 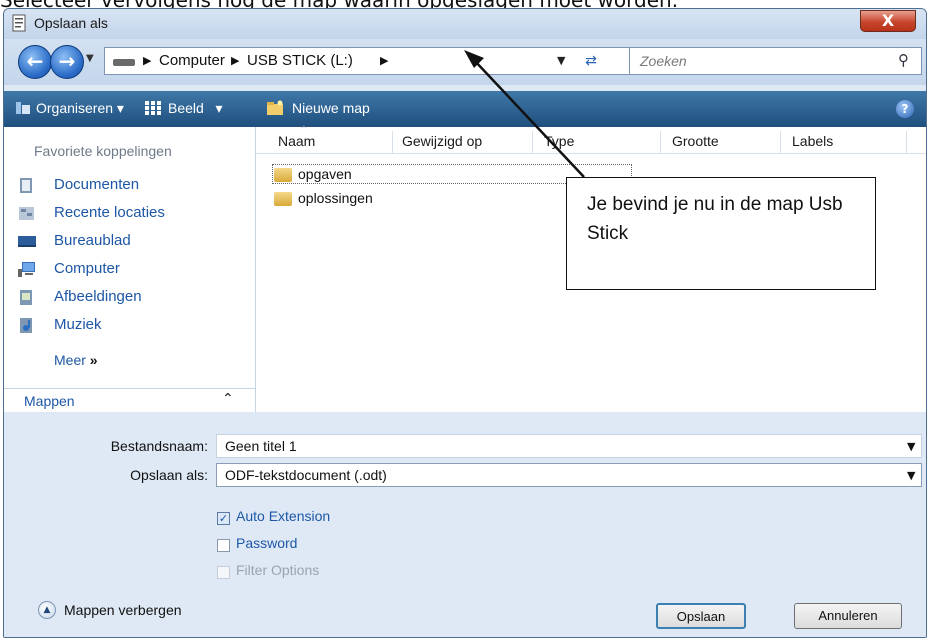 I want to click on organize-icon, so click(x=23, y=108).